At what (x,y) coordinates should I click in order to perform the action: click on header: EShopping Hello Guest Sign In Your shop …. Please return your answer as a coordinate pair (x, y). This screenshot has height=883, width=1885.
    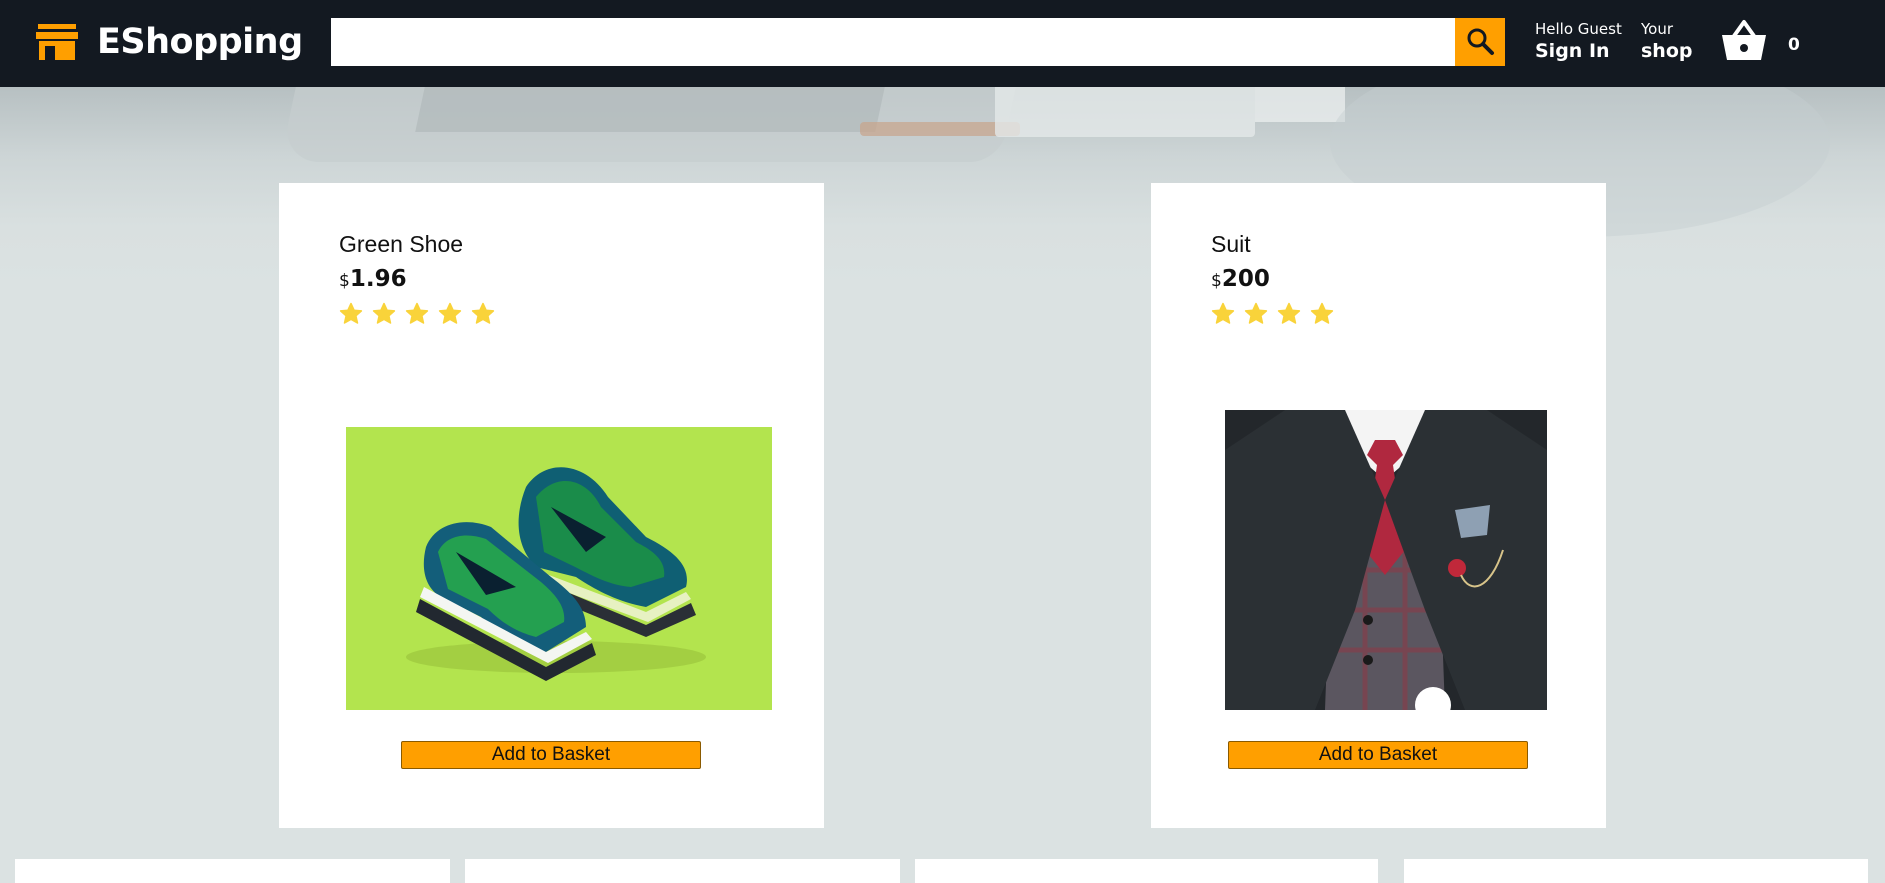
    Looking at the image, I should click on (942, 43).